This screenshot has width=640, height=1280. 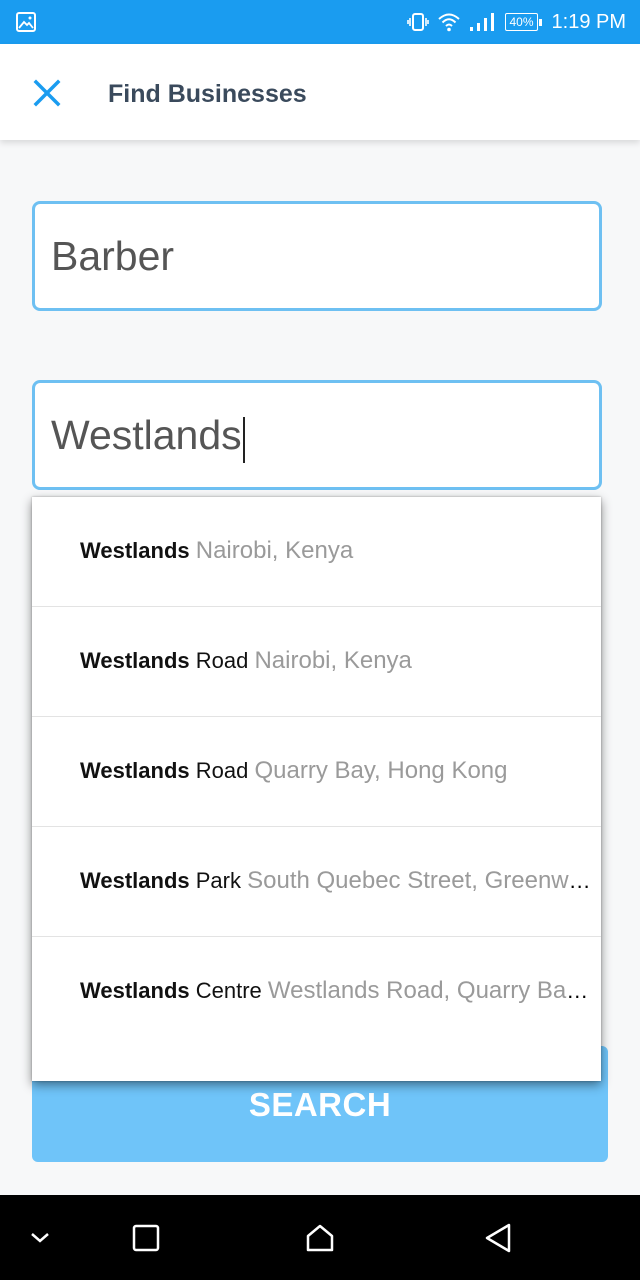 I want to click on suggestion-item: Westlands Road Quarry Bay, Hong Kong, so click(x=316, y=772).